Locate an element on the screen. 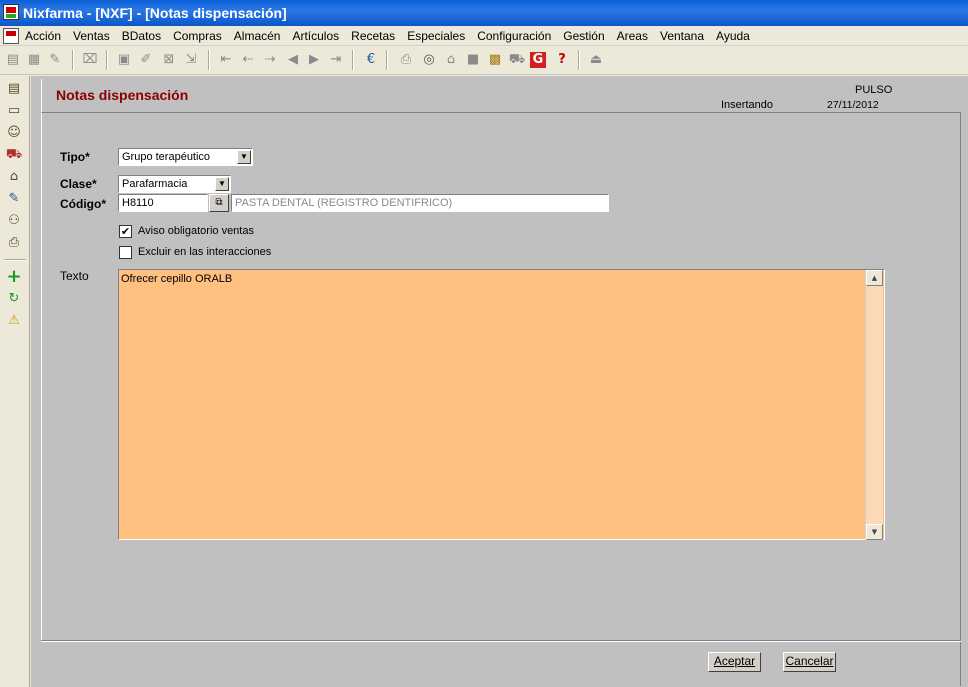  codigo-input: H8110 is located at coordinates (163, 203).